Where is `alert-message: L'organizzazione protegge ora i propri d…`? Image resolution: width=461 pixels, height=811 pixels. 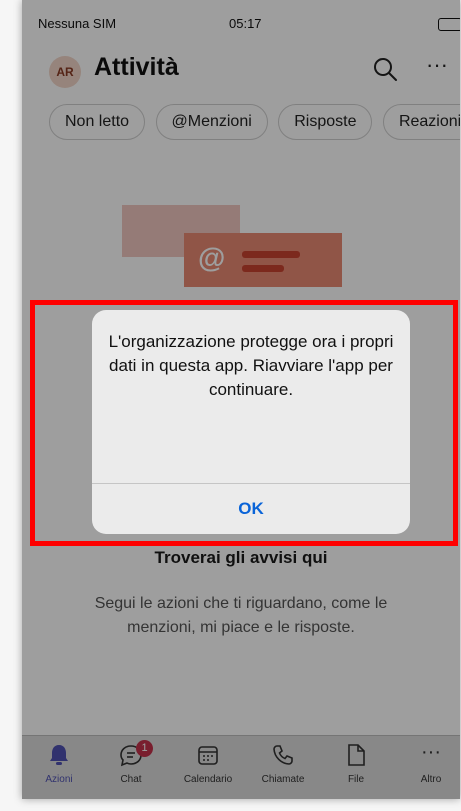 alert-message: L'organizzazione protegge ora i propri d… is located at coordinates (251, 365).